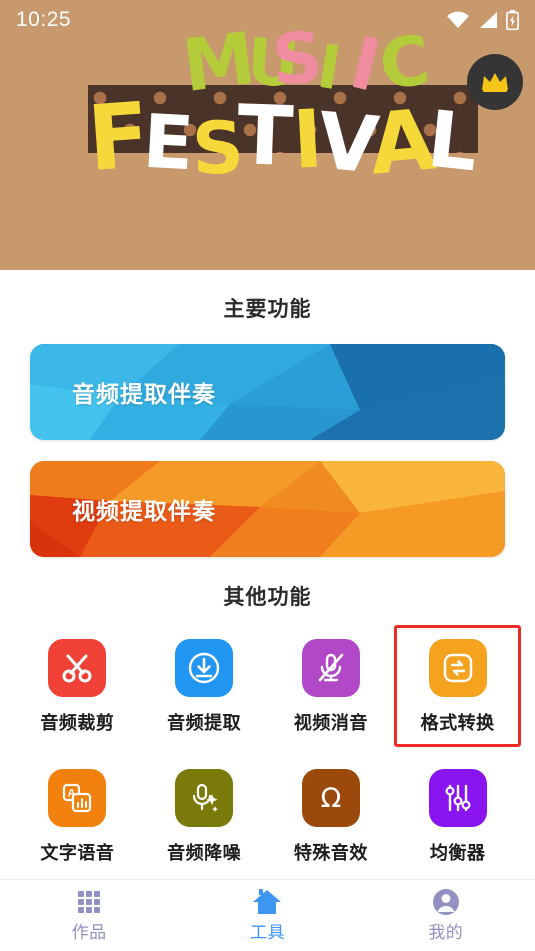 This screenshot has height=951, width=535. Describe the element at coordinates (446, 915) in the screenshot. I see `tab-mine: 我的` at that location.